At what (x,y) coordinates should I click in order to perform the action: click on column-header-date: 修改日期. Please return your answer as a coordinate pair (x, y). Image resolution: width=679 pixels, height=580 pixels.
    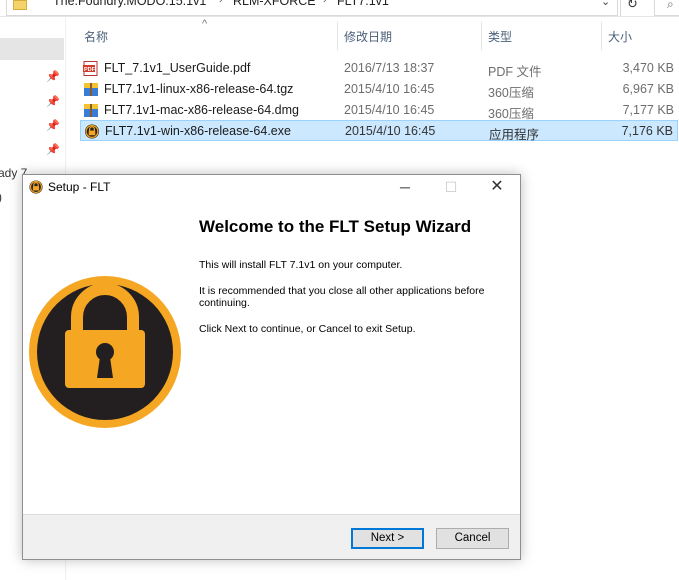
    Looking at the image, I should click on (368, 39).